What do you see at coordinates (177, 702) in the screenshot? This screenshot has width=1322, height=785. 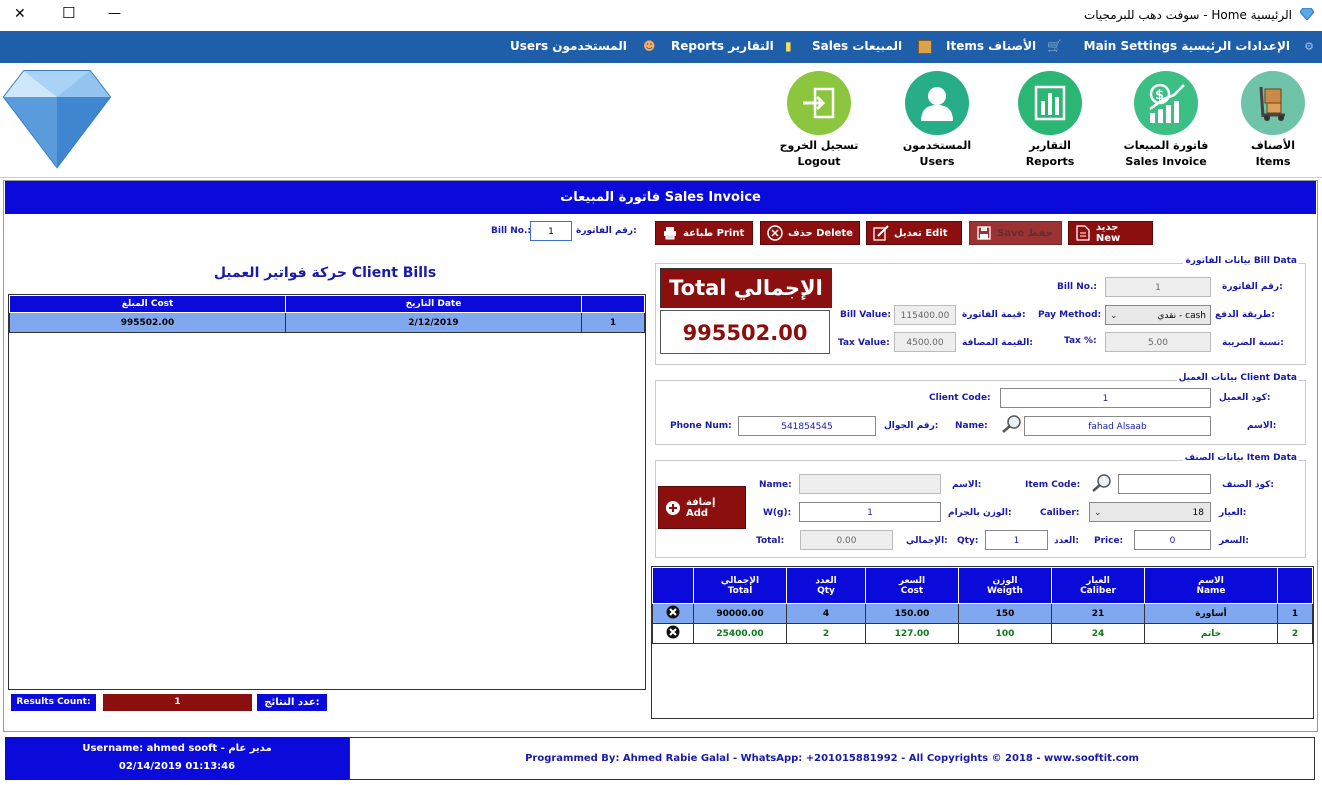 I see `results-count-value: 1` at bounding box center [177, 702].